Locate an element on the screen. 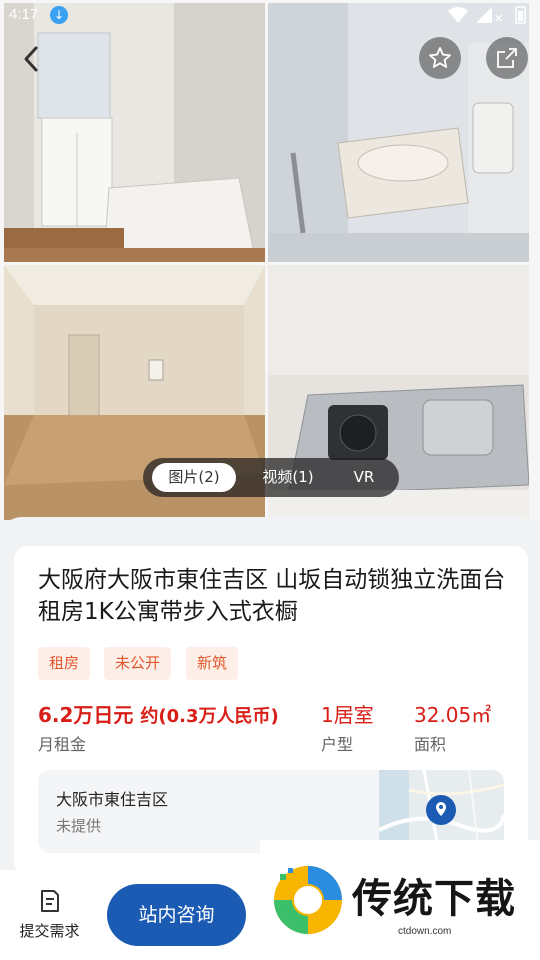 The width and height of the screenshot is (540, 960). tab-vr: VR is located at coordinates (364, 477).